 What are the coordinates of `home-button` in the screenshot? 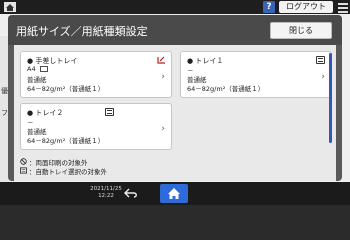 It's located at (174, 193).